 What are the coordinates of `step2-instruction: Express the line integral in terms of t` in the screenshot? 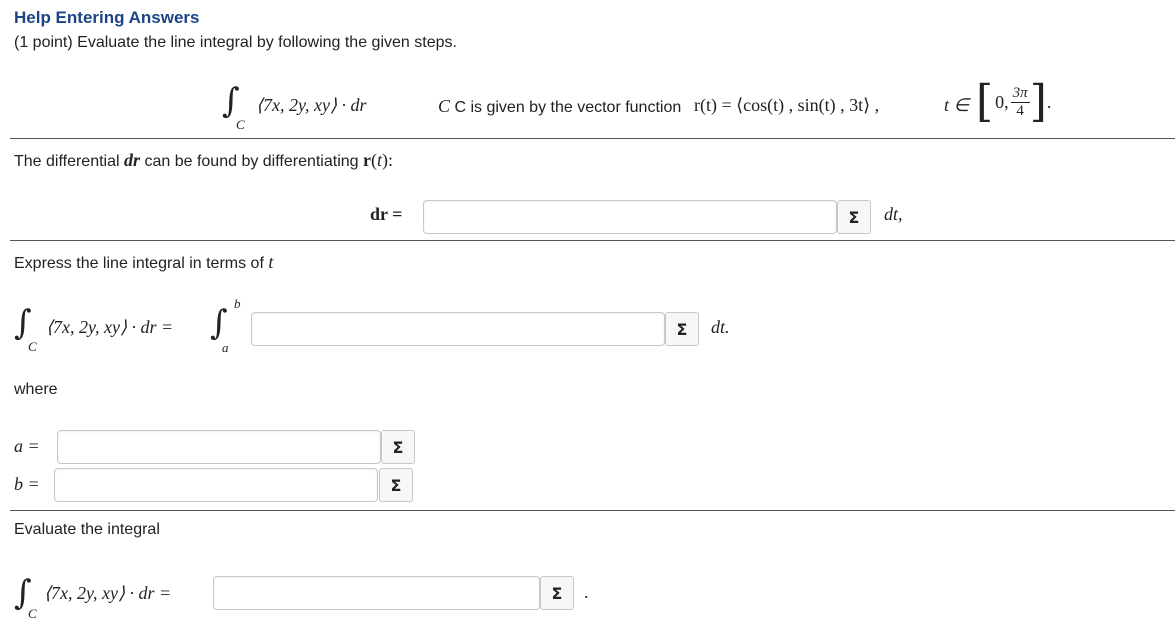 It's located at (144, 262).